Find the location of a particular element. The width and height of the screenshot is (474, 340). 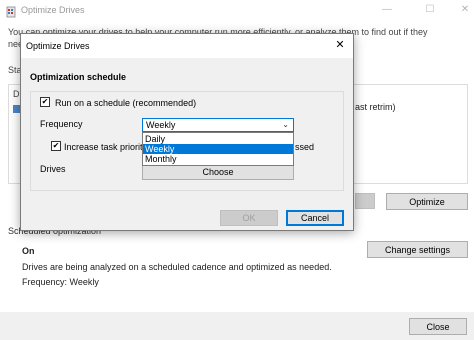

frequency-dropdown-list: Daily Weekly Monthly is located at coordinates (218, 149).